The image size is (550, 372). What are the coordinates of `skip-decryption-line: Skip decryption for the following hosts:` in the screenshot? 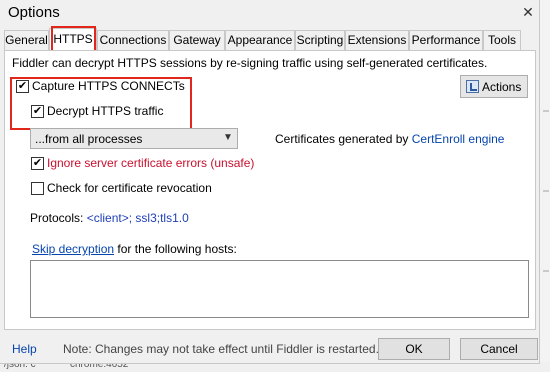 It's located at (134, 249).